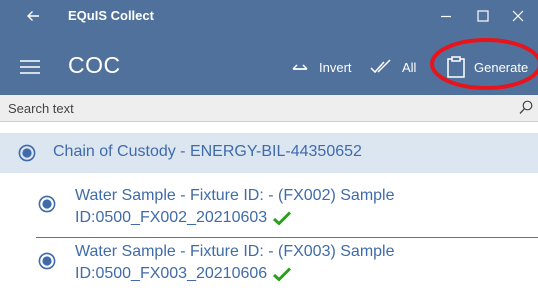  I want to click on maximize-icon, so click(483, 16).